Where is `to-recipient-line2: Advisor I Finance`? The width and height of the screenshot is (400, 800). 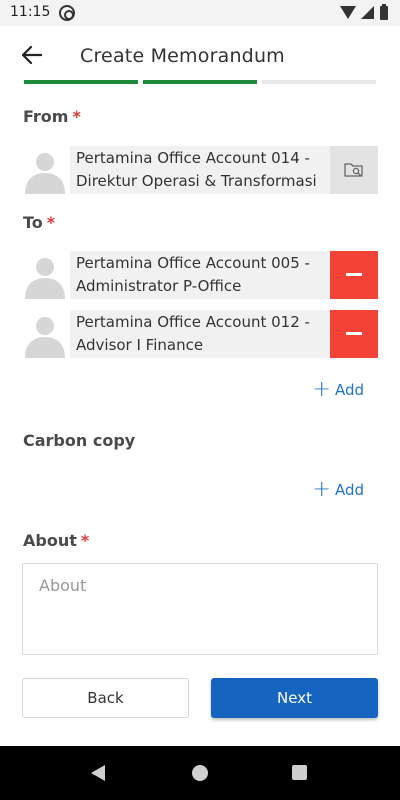
to-recipient-line2: Advisor I Finance is located at coordinates (140, 345).